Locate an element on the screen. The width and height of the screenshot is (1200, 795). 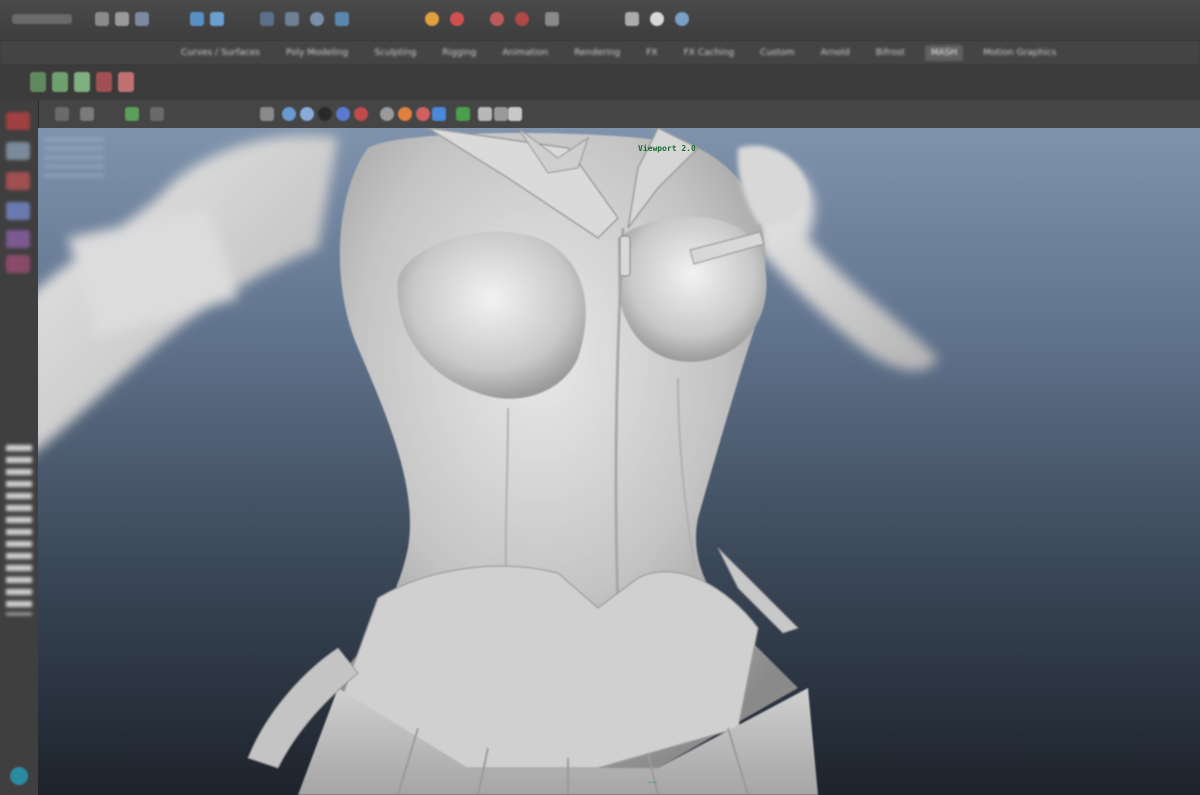
renderer-label: Viewport 2.0 is located at coordinates (667, 148).